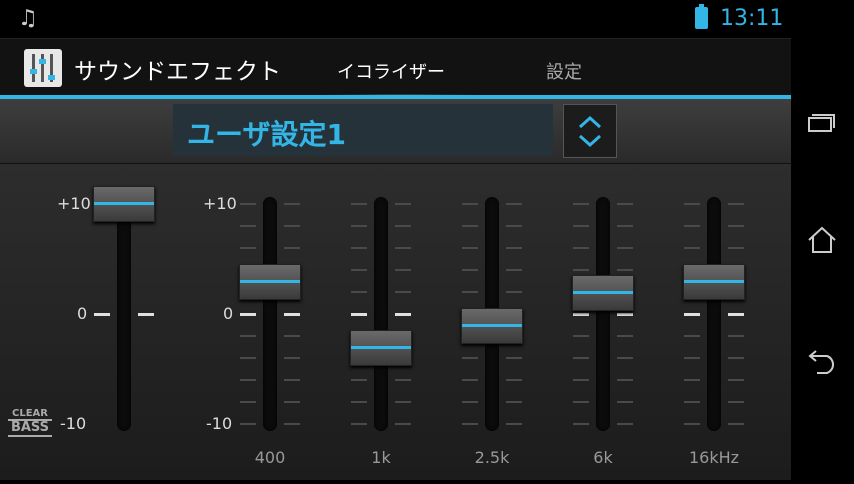 The image size is (854, 484). I want to click on clear-bass-track, so click(124, 314).